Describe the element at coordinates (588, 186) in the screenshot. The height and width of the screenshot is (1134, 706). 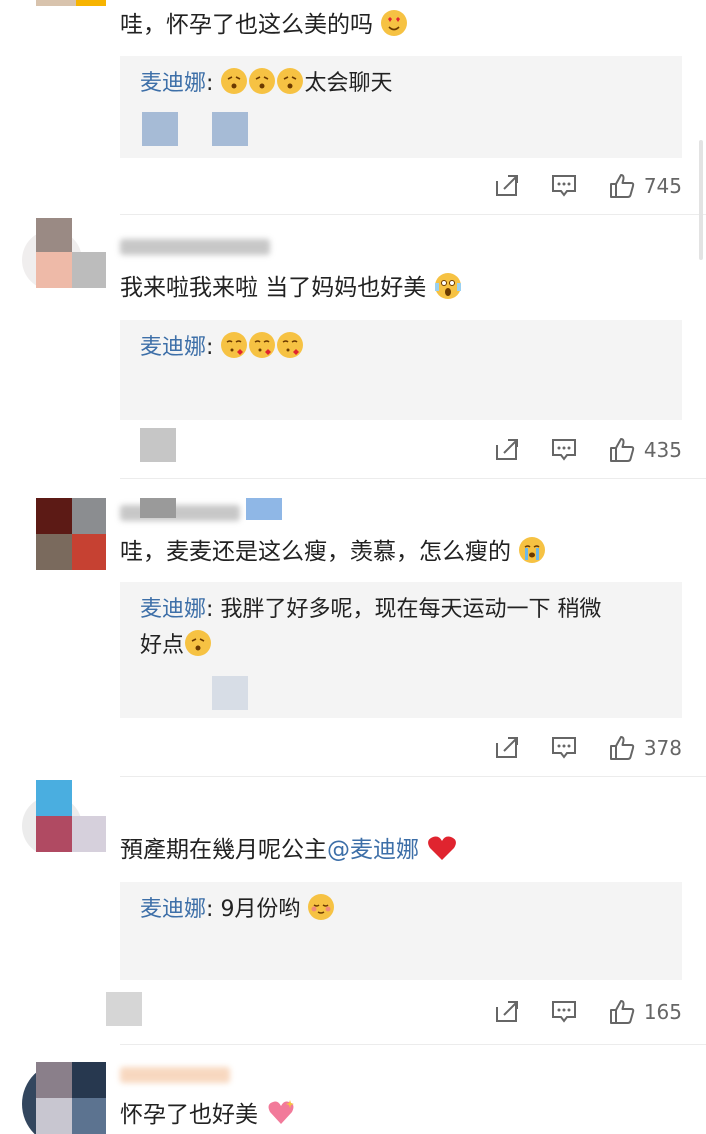
I see `comment-actions: 745` at that location.